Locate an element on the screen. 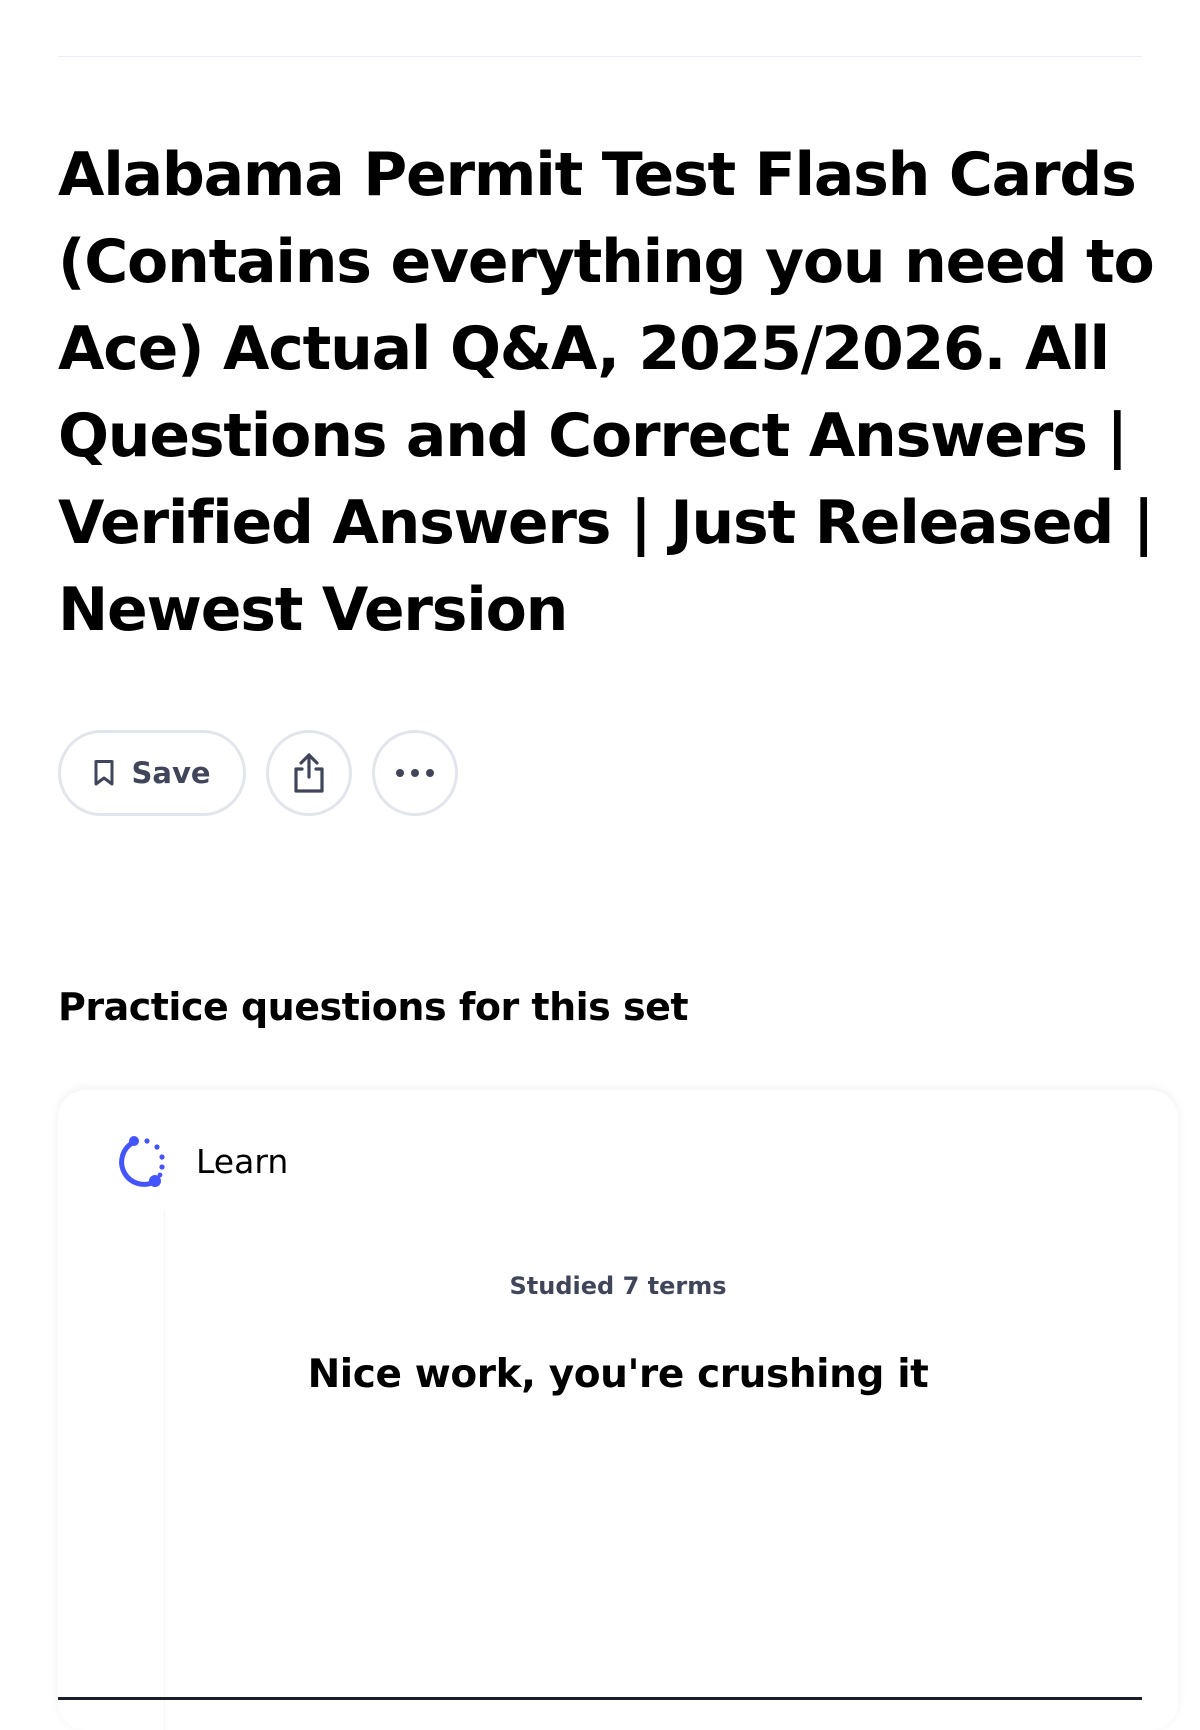  more-options-button is located at coordinates (415, 773).